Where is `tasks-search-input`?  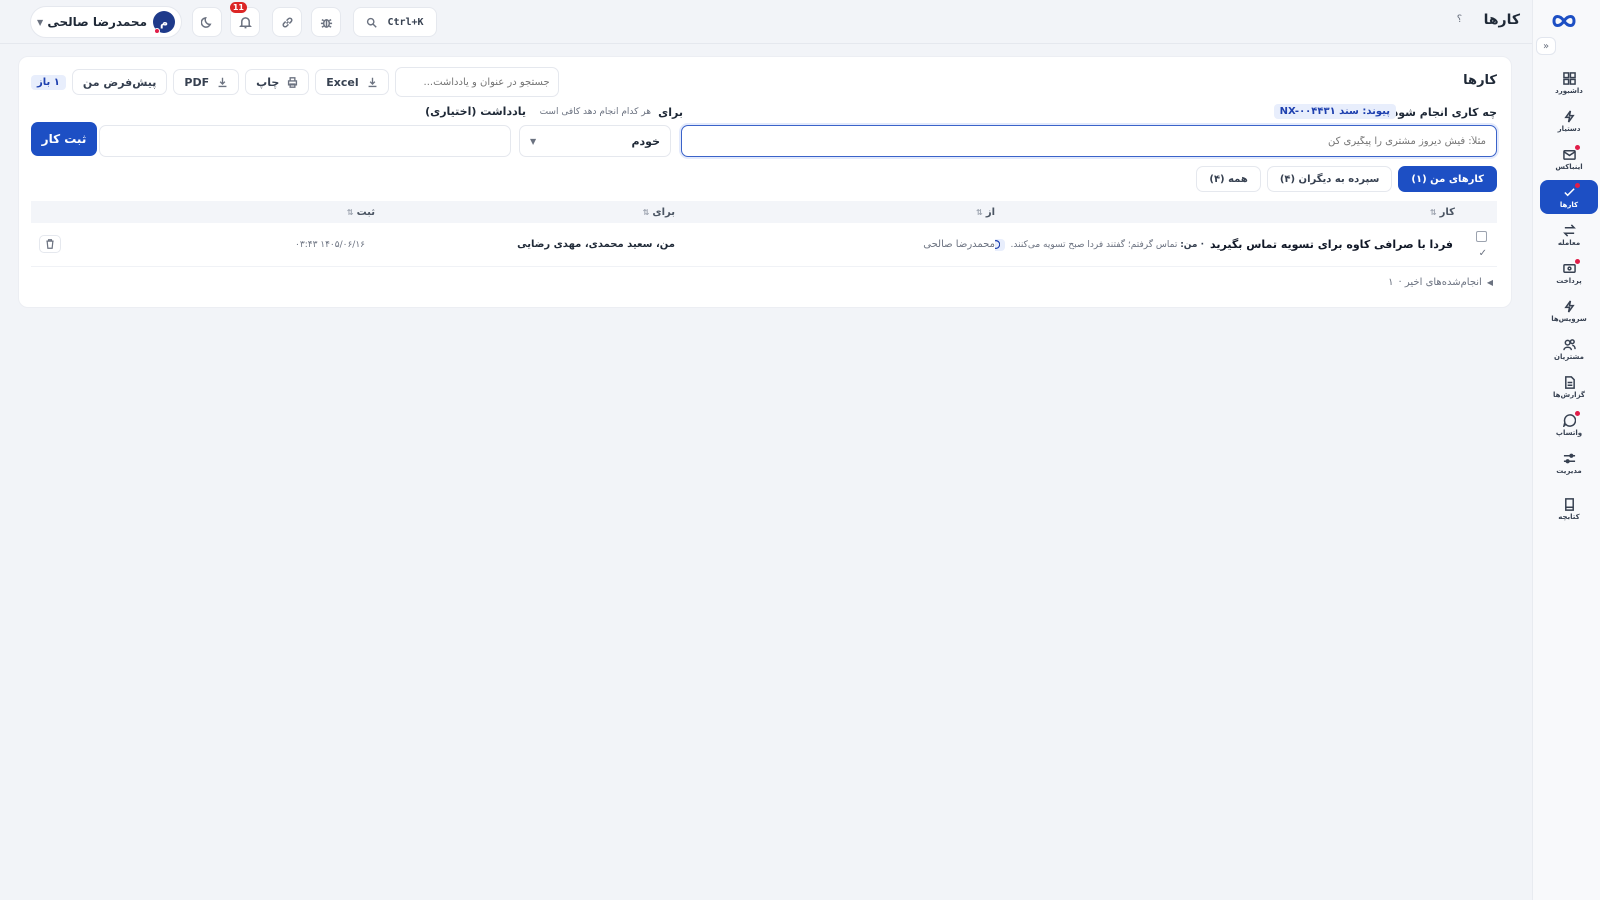 tasks-search-input is located at coordinates (476, 82).